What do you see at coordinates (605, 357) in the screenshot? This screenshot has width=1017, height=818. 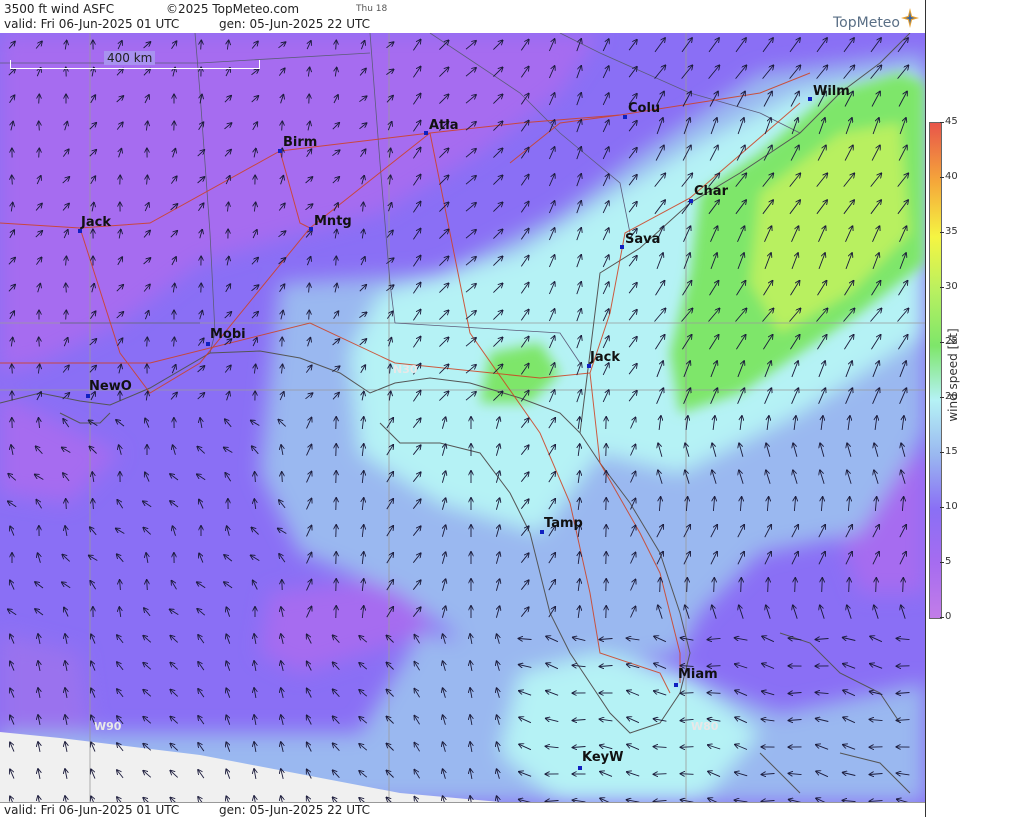 I see `city-label-jacksonville: Jack` at bounding box center [605, 357].